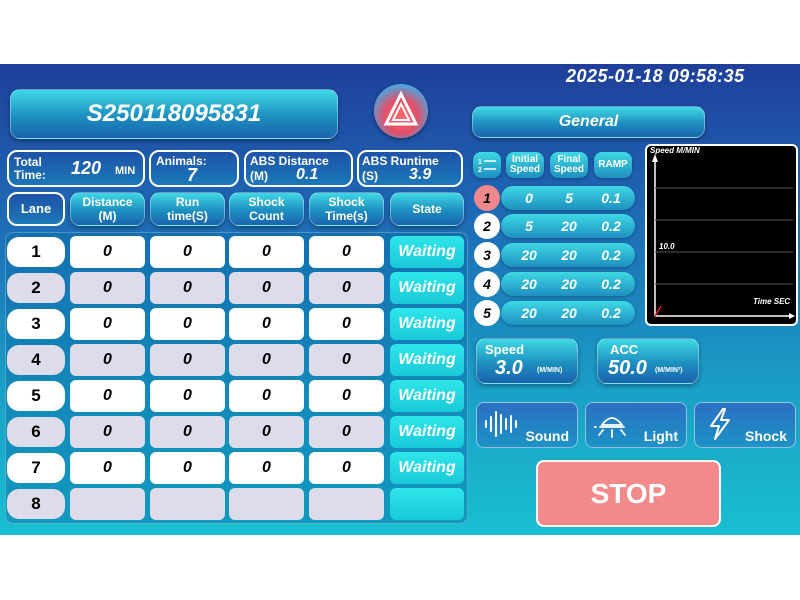 This screenshot has width=800, height=600. I want to click on header-shock-time: Shock Time(s), so click(346, 209).